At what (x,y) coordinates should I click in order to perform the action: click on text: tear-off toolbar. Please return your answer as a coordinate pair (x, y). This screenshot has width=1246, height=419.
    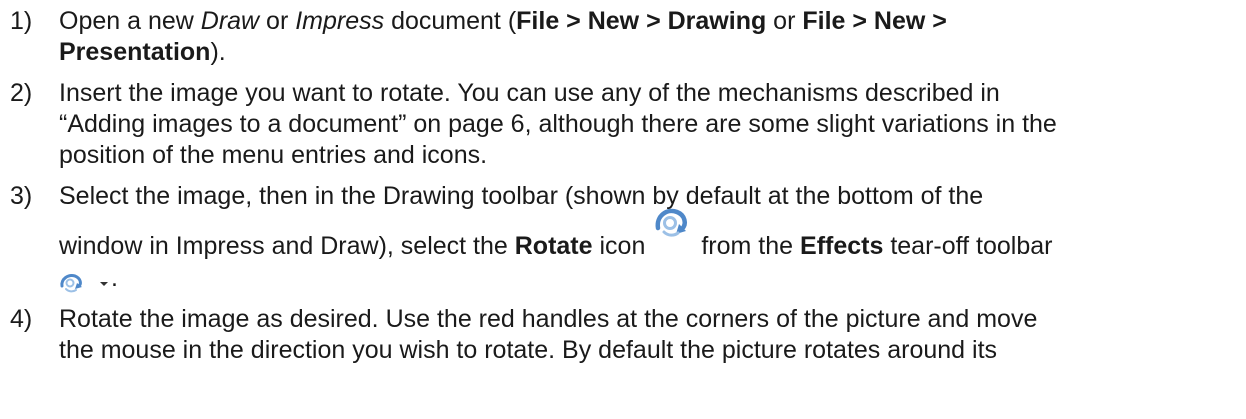
    Looking at the image, I should click on (968, 246).